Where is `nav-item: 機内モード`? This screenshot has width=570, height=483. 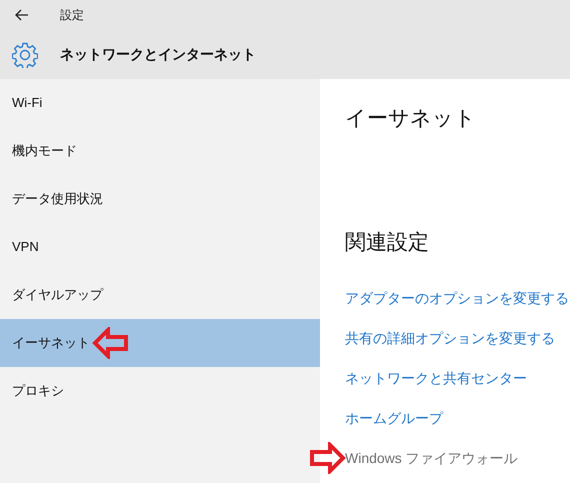 nav-item: 機内モード is located at coordinates (160, 151).